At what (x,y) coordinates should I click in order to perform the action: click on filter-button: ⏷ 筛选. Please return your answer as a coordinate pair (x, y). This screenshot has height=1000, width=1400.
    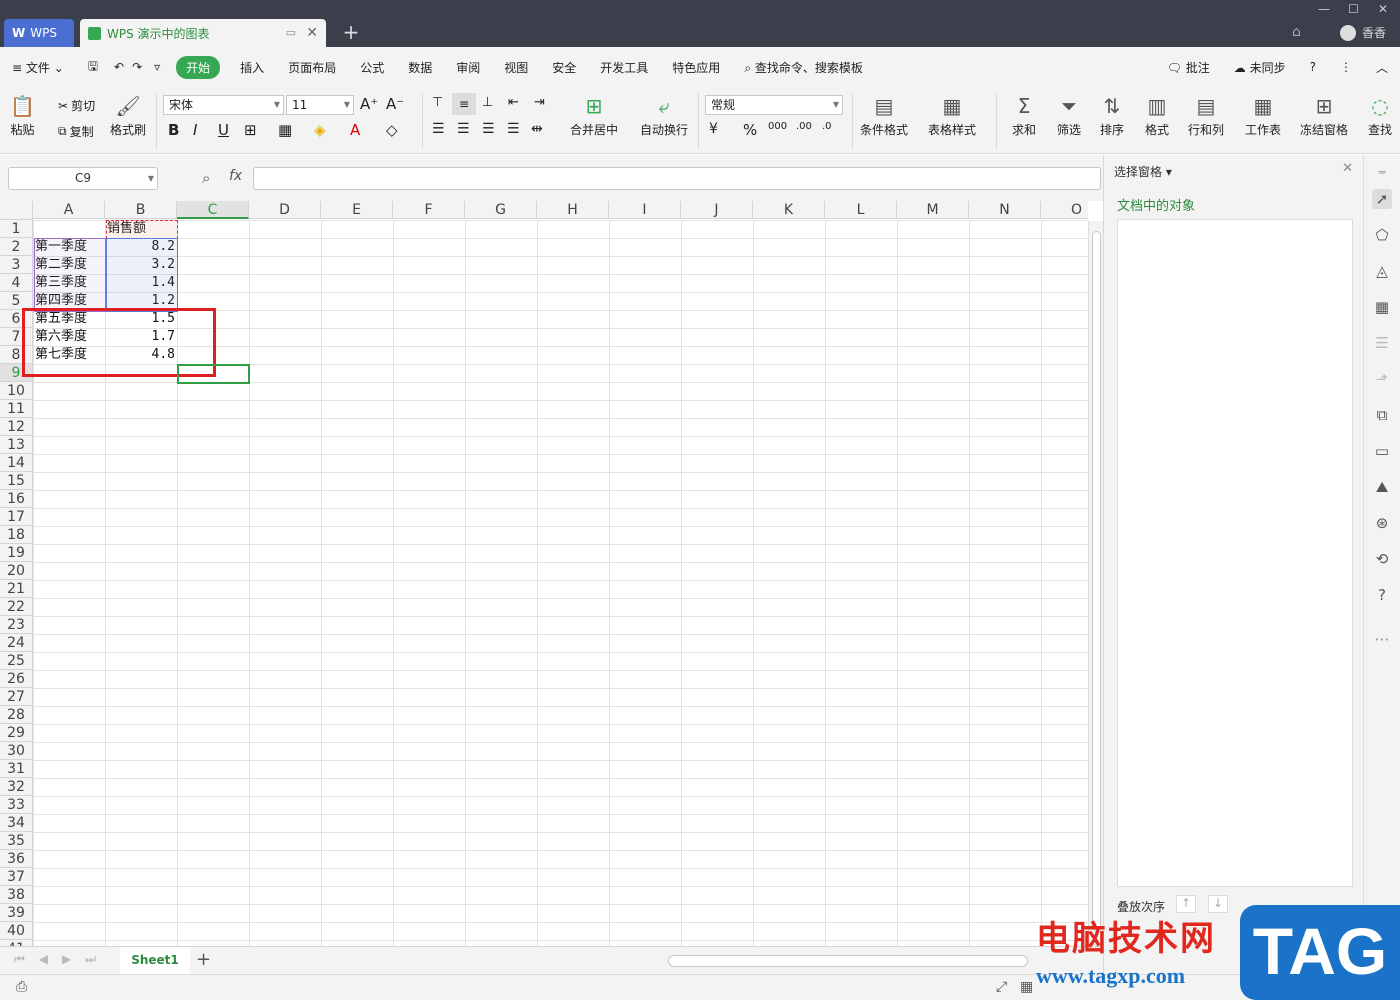
    Looking at the image, I should click on (1069, 114).